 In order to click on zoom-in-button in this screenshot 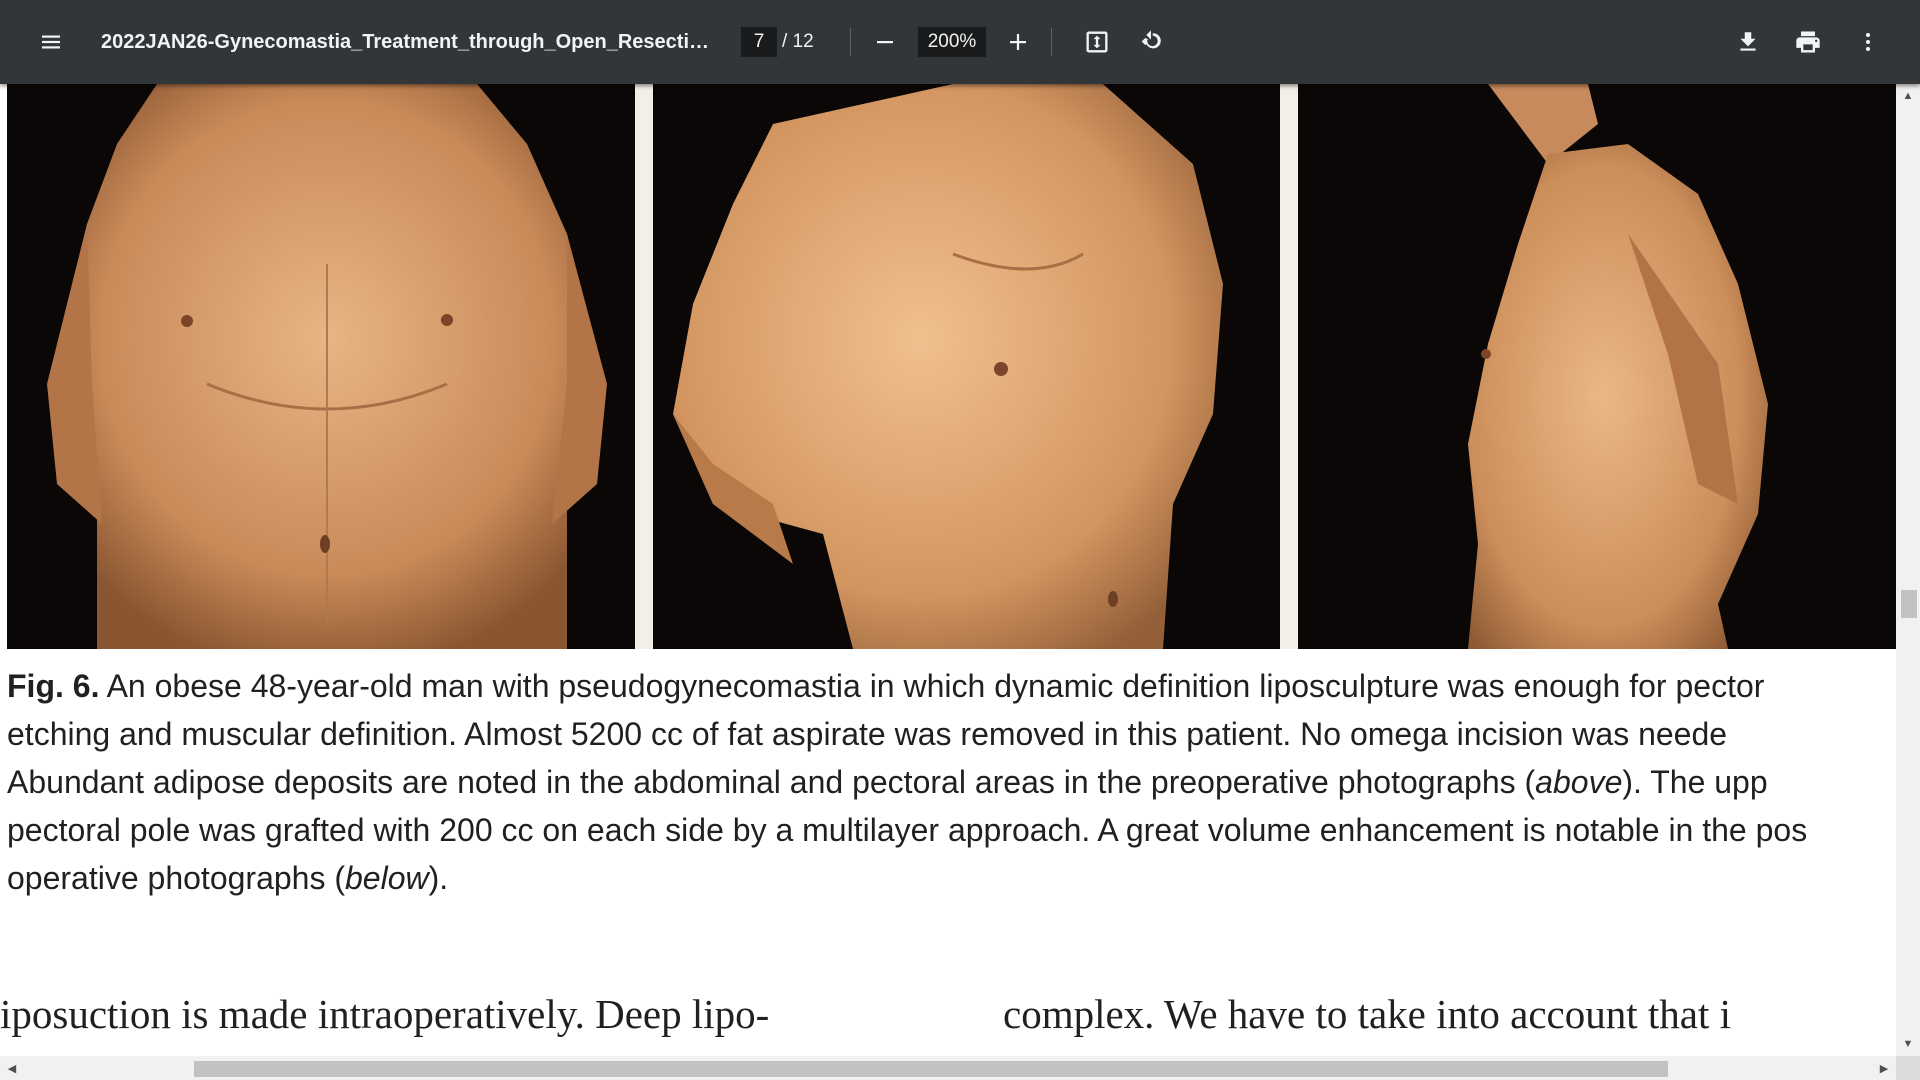, I will do `click(1018, 42)`.